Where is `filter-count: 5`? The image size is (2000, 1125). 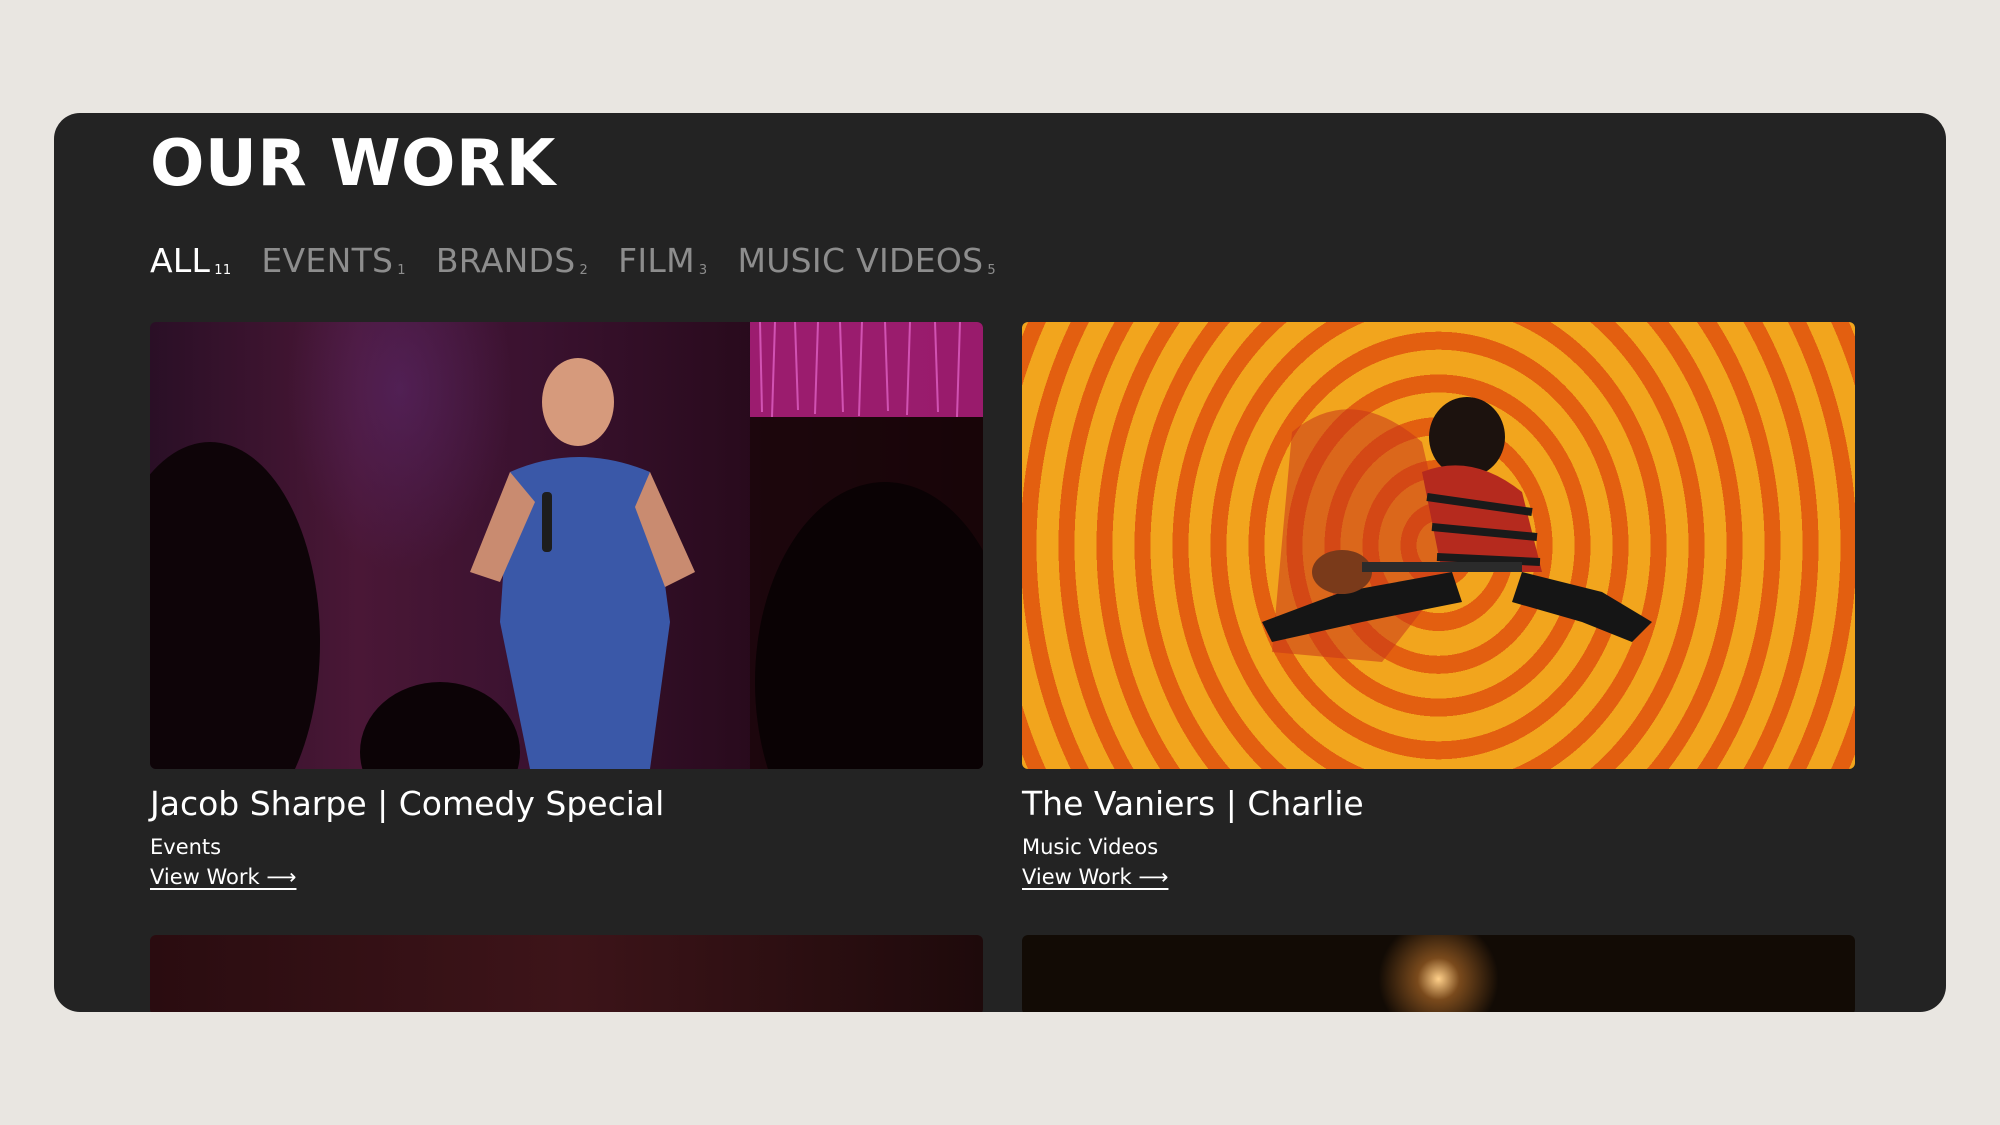 filter-count: 5 is located at coordinates (991, 270).